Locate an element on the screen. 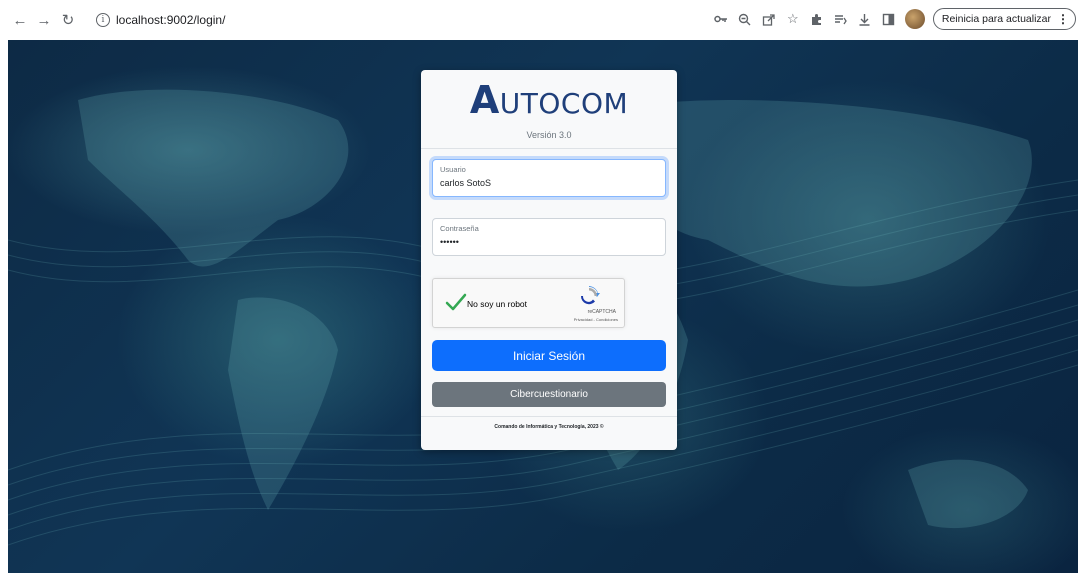  update-button: Reinicia para actualizar ⋮ is located at coordinates (1004, 19).